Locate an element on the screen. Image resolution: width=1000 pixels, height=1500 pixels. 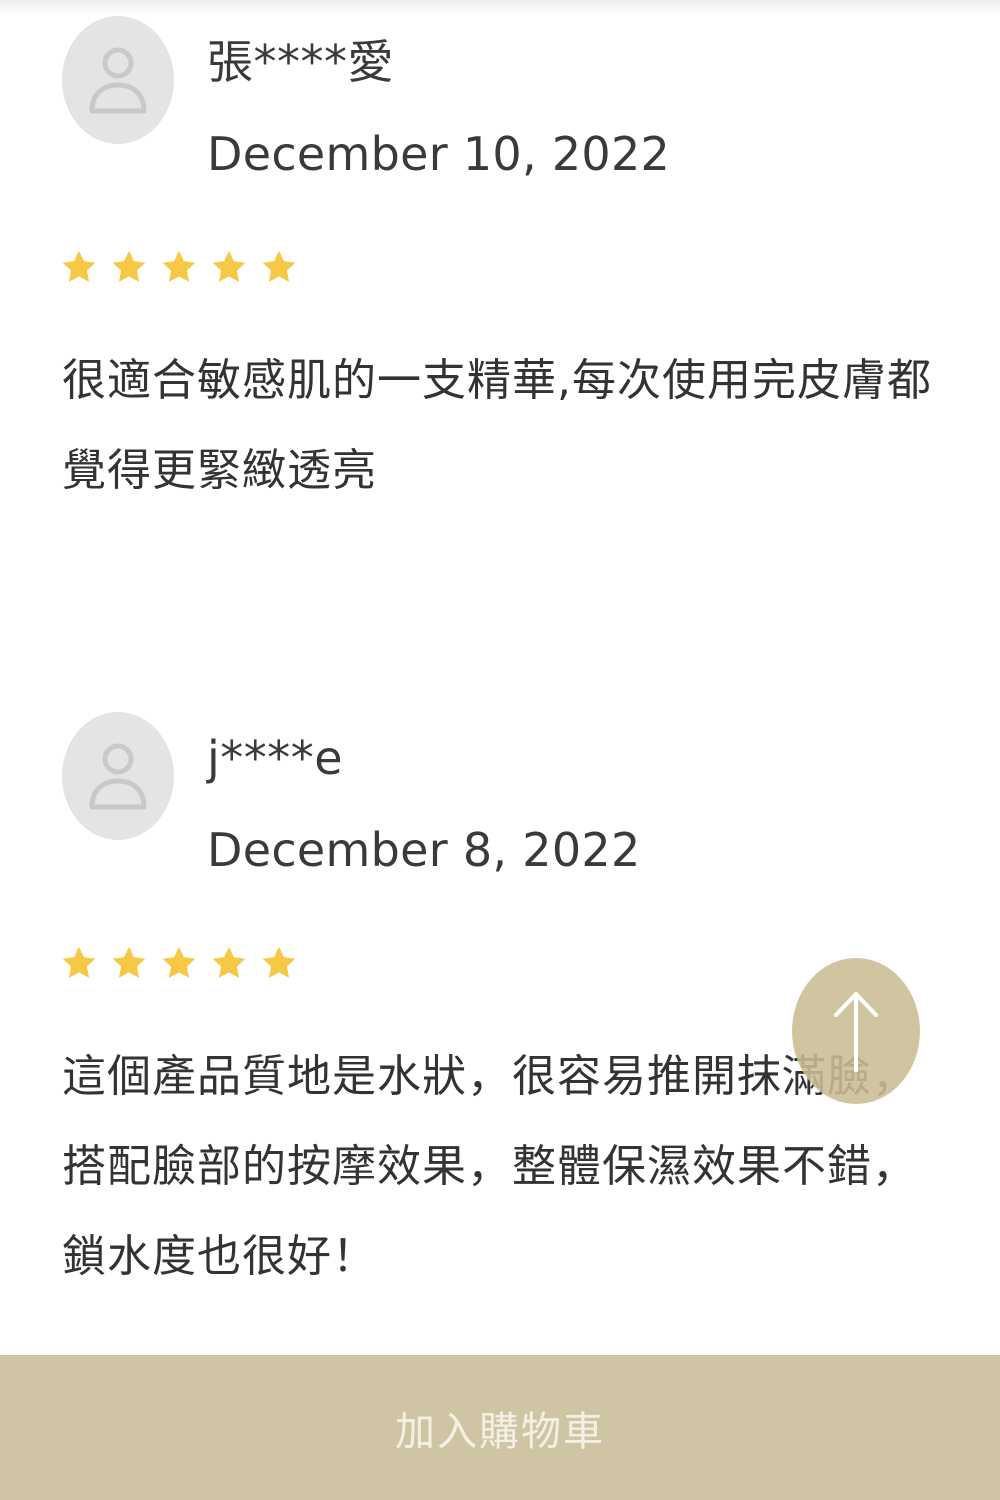
scroll-to-top-button is located at coordinates (856, 1031).